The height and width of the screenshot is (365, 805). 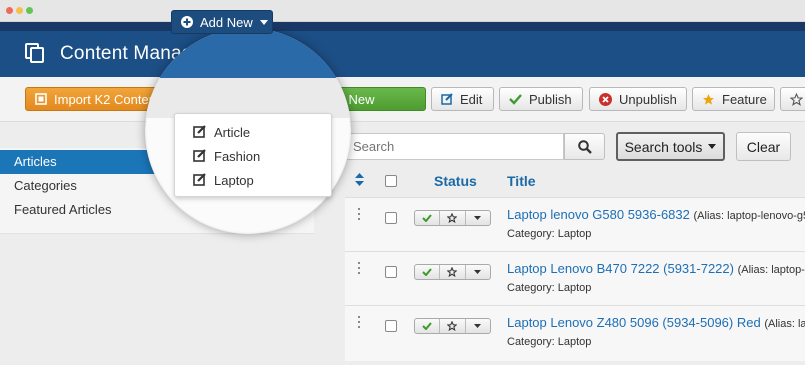 I want to click on unpublish-button: Unpublish, so click(x=638, y=99).